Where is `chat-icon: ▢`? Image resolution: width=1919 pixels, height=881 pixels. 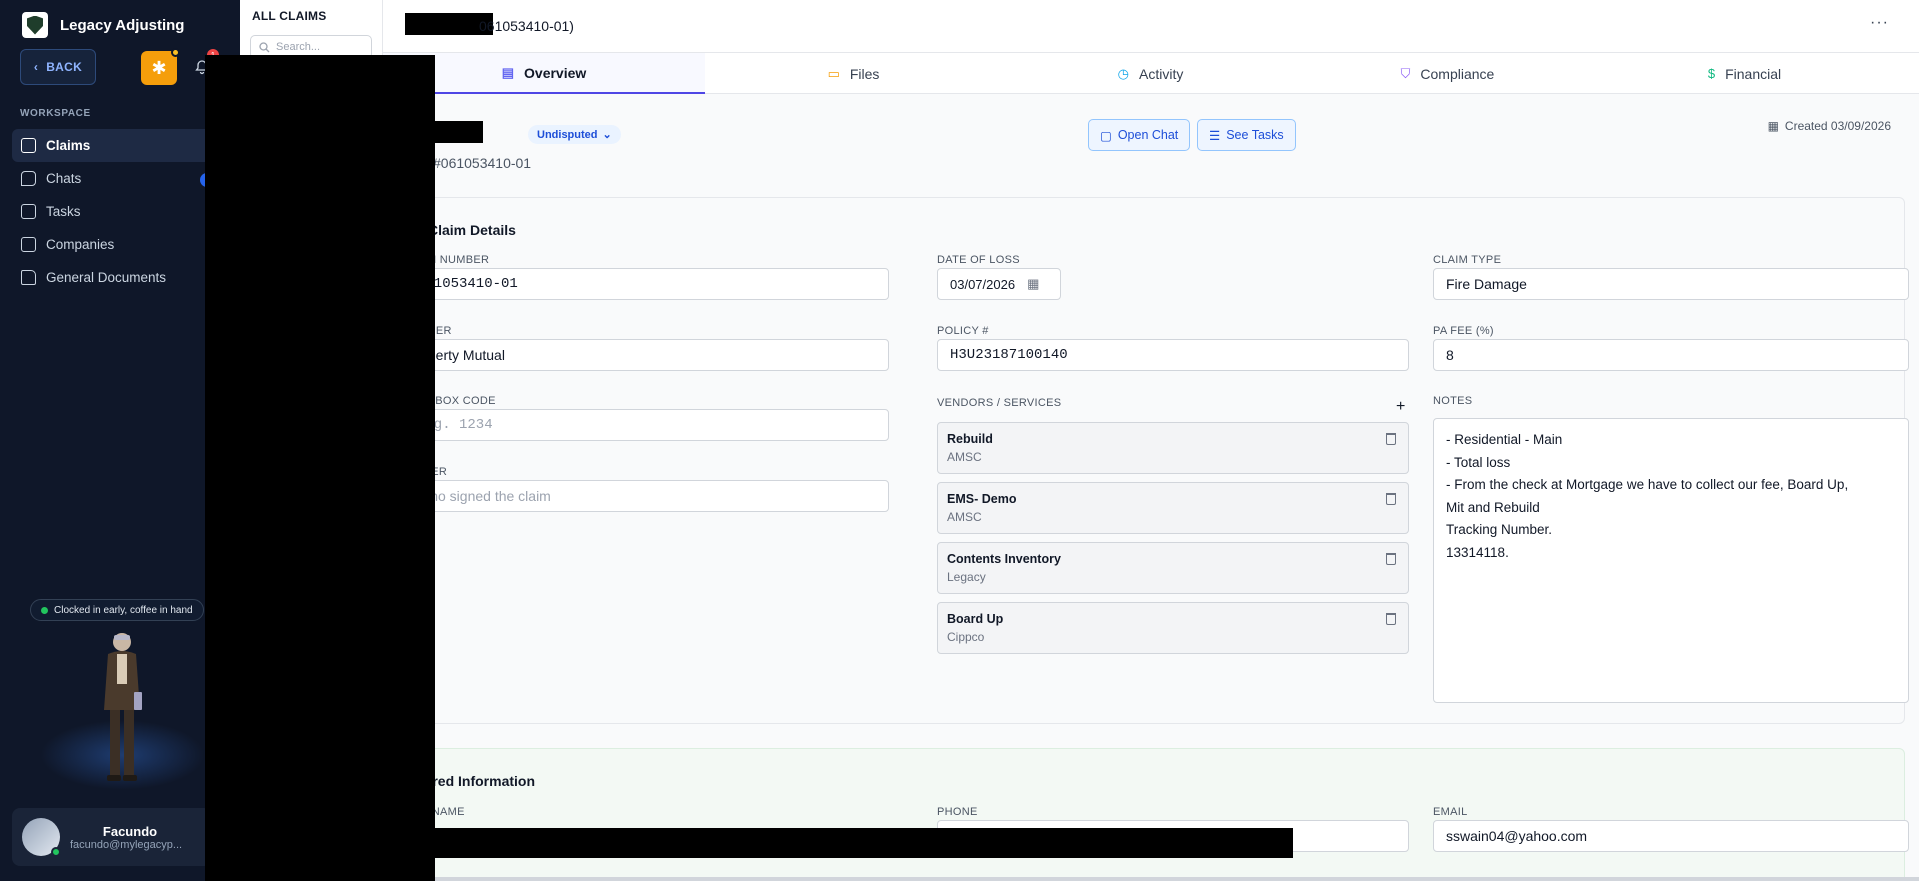
chat-icon: ▢ is located at coordinates (1106, 135).